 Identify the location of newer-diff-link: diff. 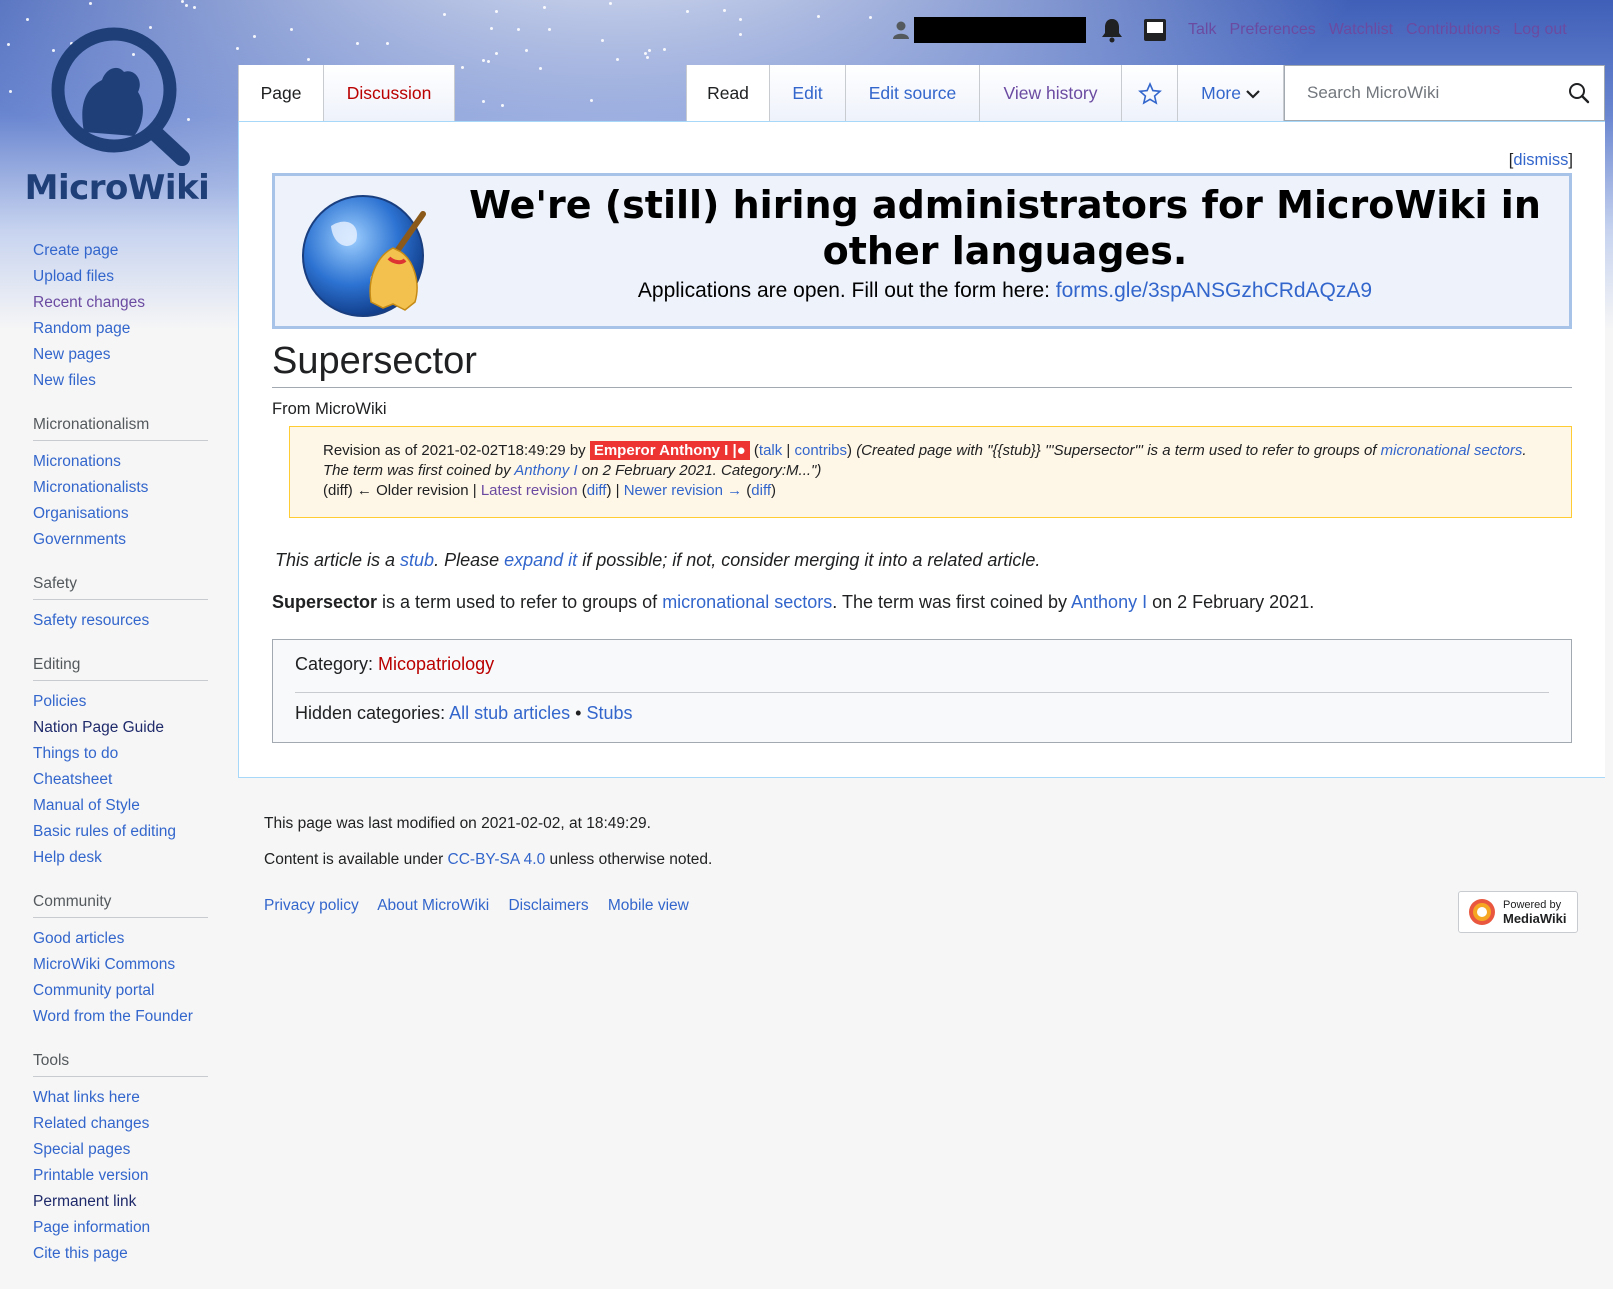
(761, 490).